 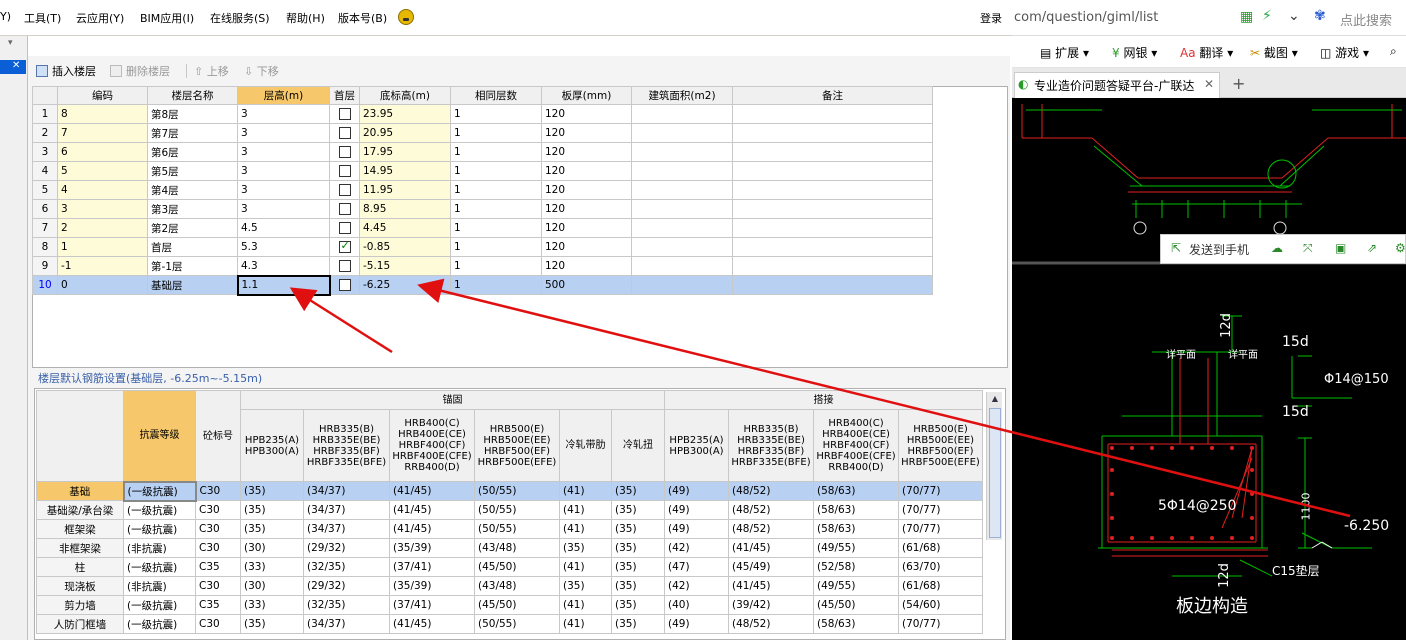 What do you see at coordinates (1393, 51) in the screenshot?
I see `search-icon: ⌕` at bounding box center [1393, 51].